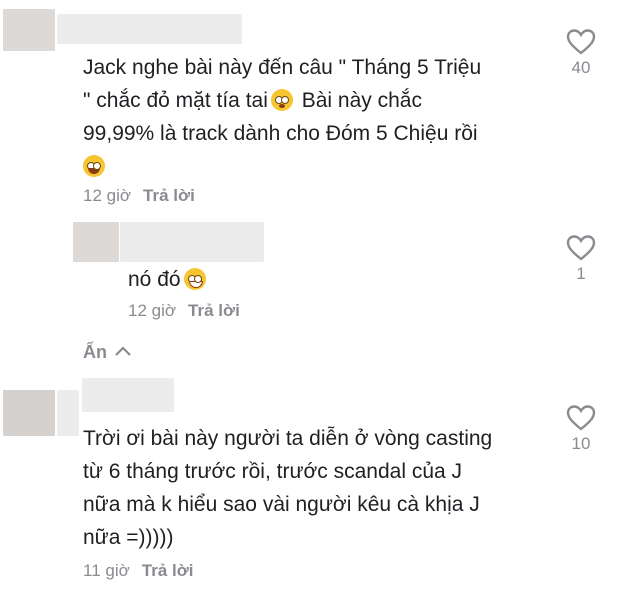  I want to click on like-button: 1, so click(581, 259).